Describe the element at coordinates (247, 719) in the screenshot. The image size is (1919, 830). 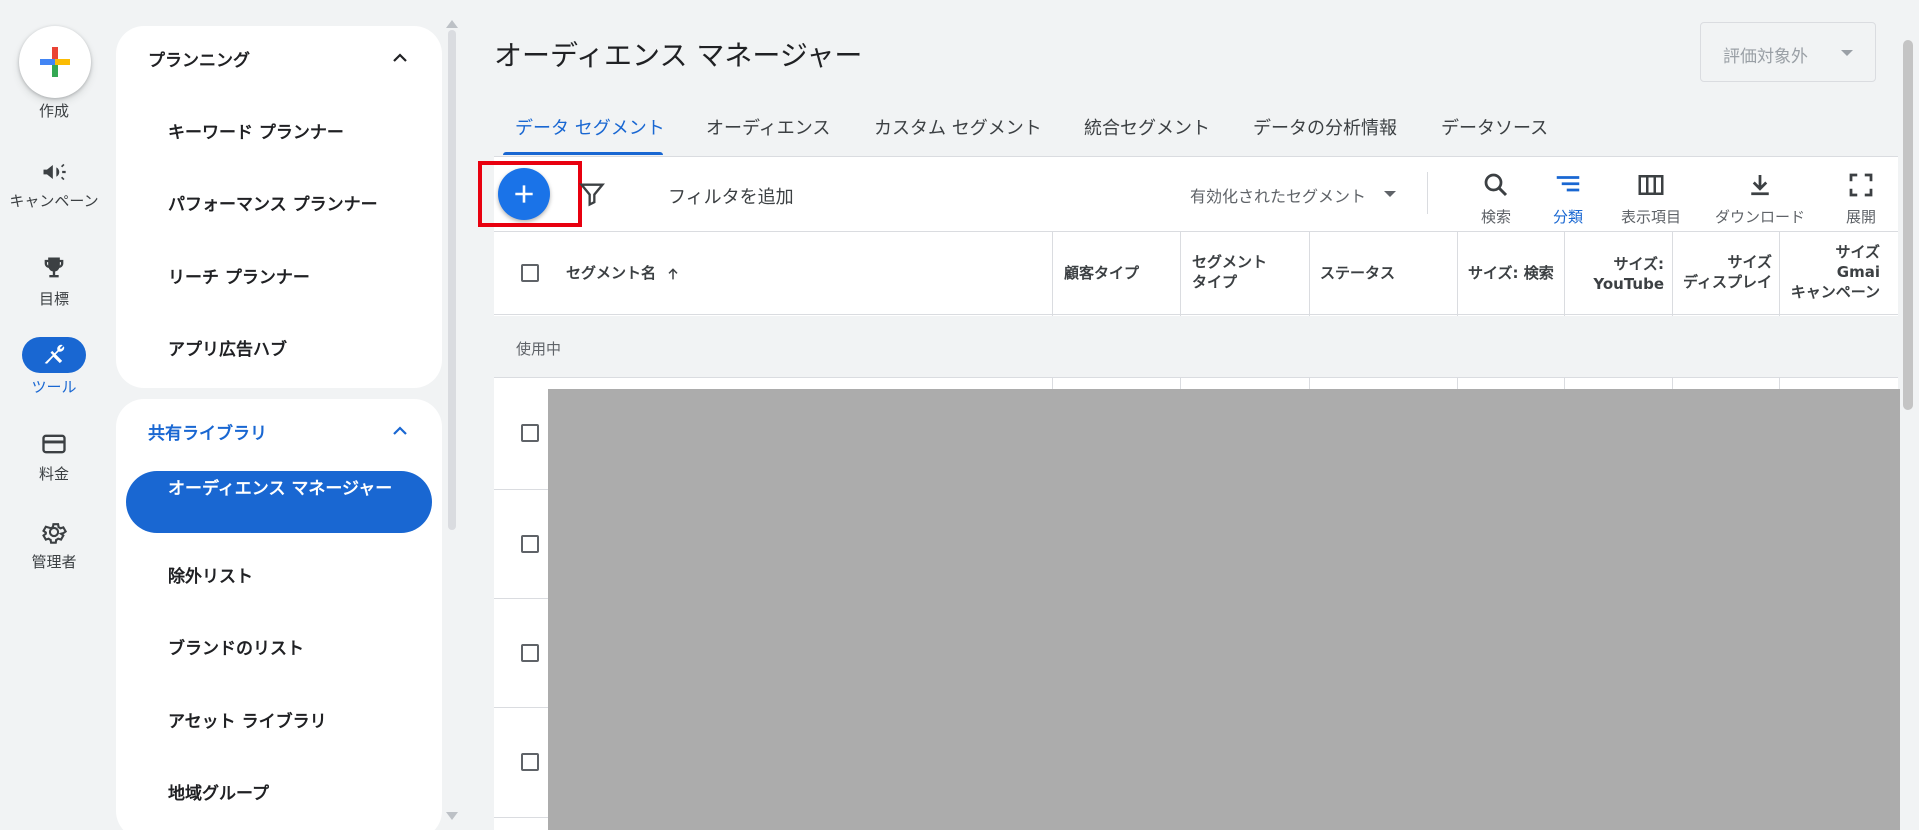
I see `nav-item-asset-library: アセット ライブラリ` at that location.